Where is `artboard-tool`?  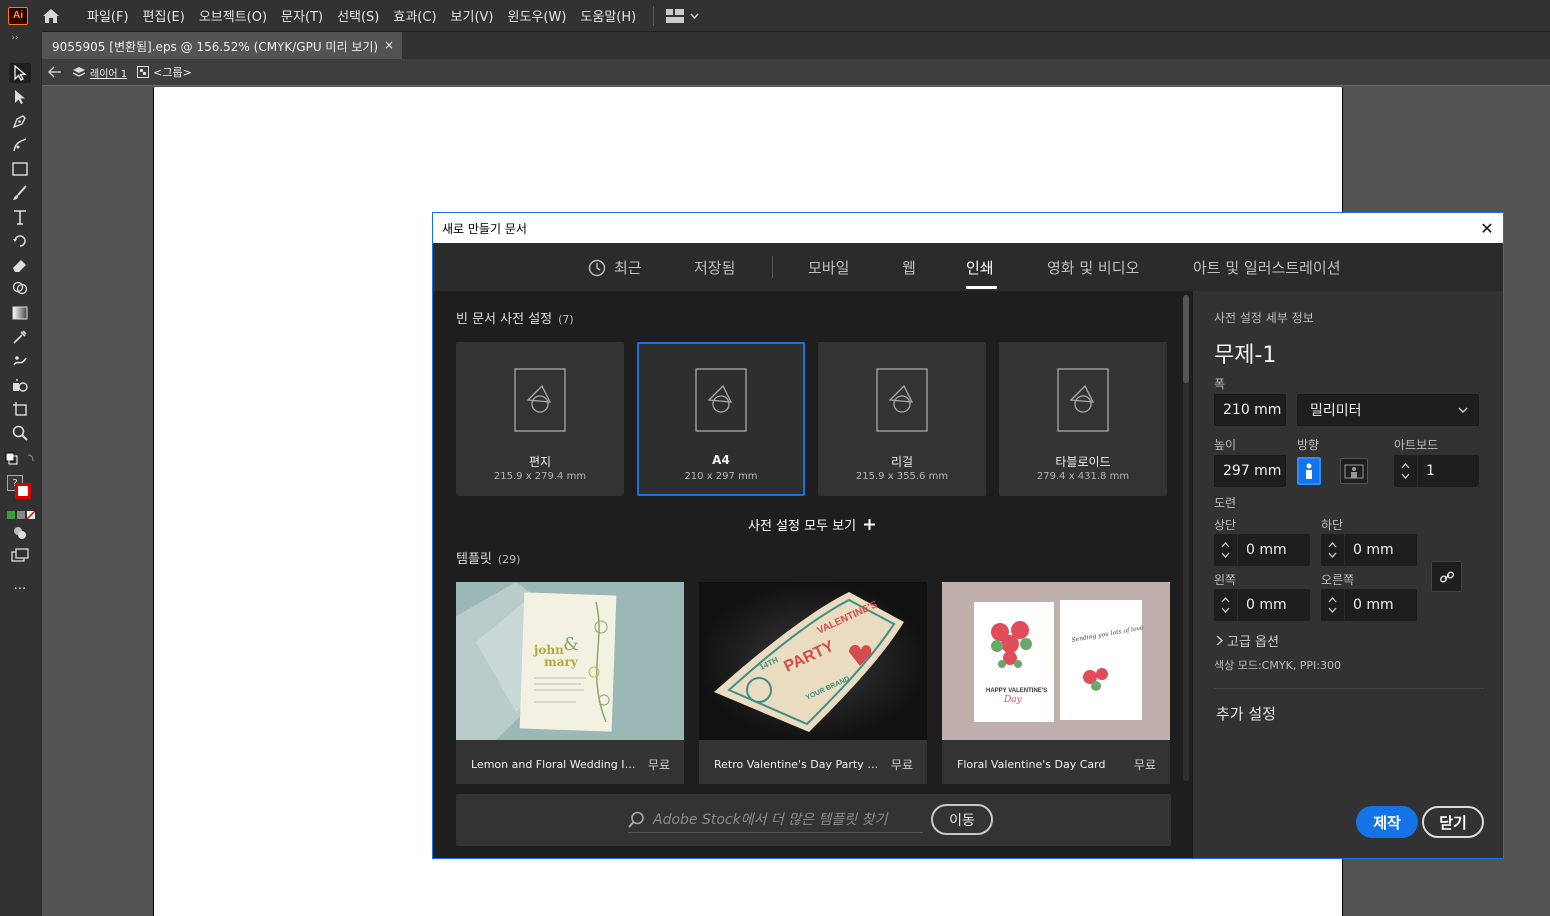
artboard-tool is located at coordinates (20, 409).